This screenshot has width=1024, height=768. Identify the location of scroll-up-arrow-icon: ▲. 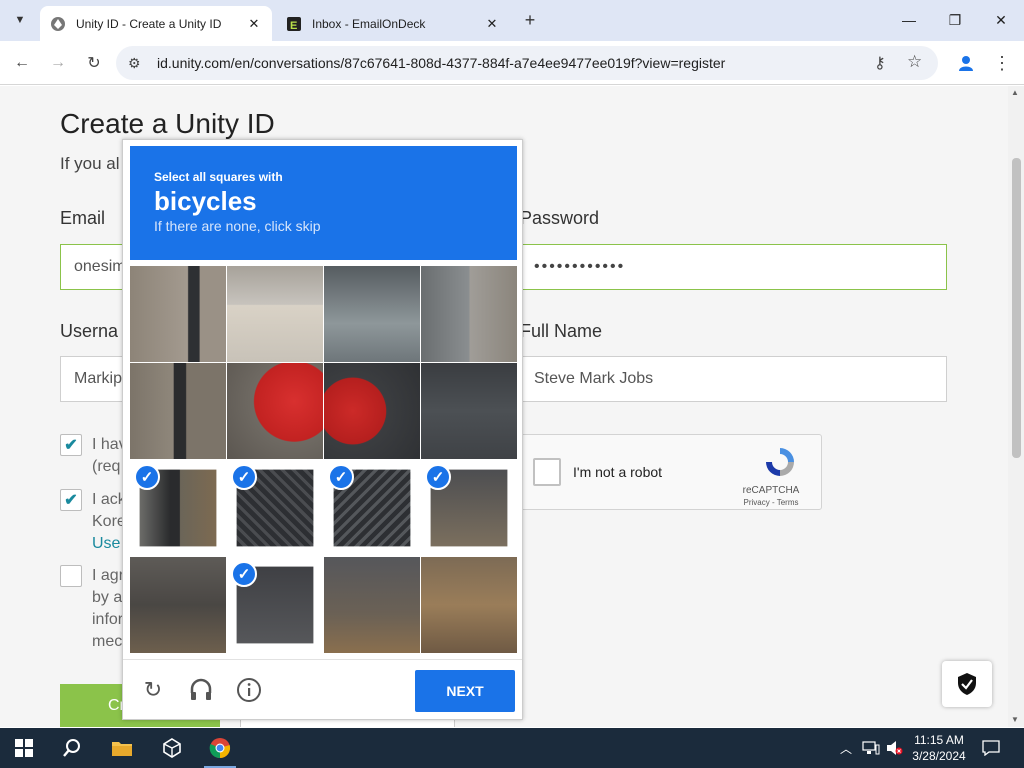
(1015, 92).